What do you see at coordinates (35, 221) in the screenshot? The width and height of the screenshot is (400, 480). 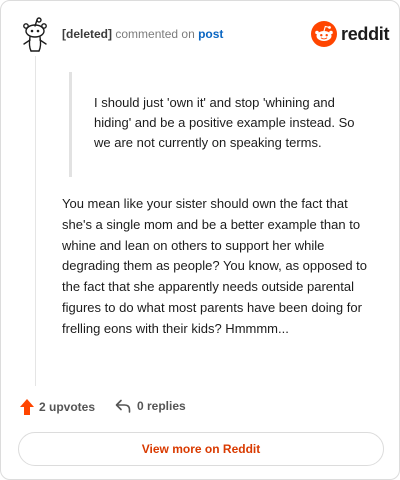 I see `thread-line` at bounding box center [35, 221].